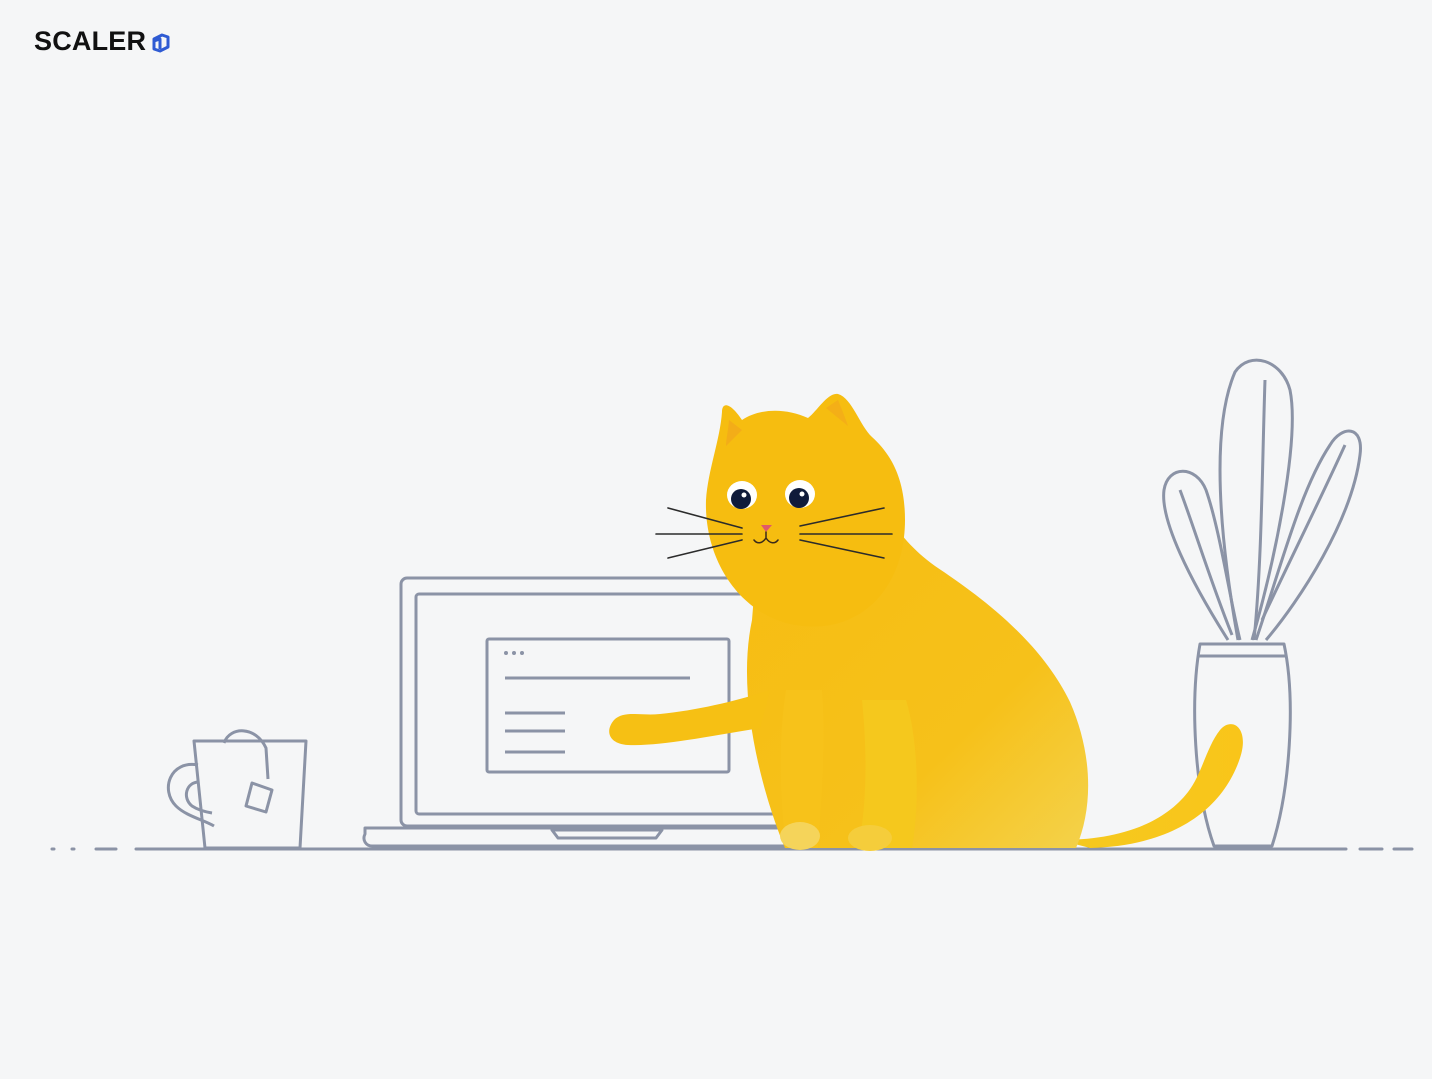 The width and height of the screenshot is (1432, 1079). Describe the element at coordinates (259, 797) in the screenshot. I see `teabag-icon` at that location.